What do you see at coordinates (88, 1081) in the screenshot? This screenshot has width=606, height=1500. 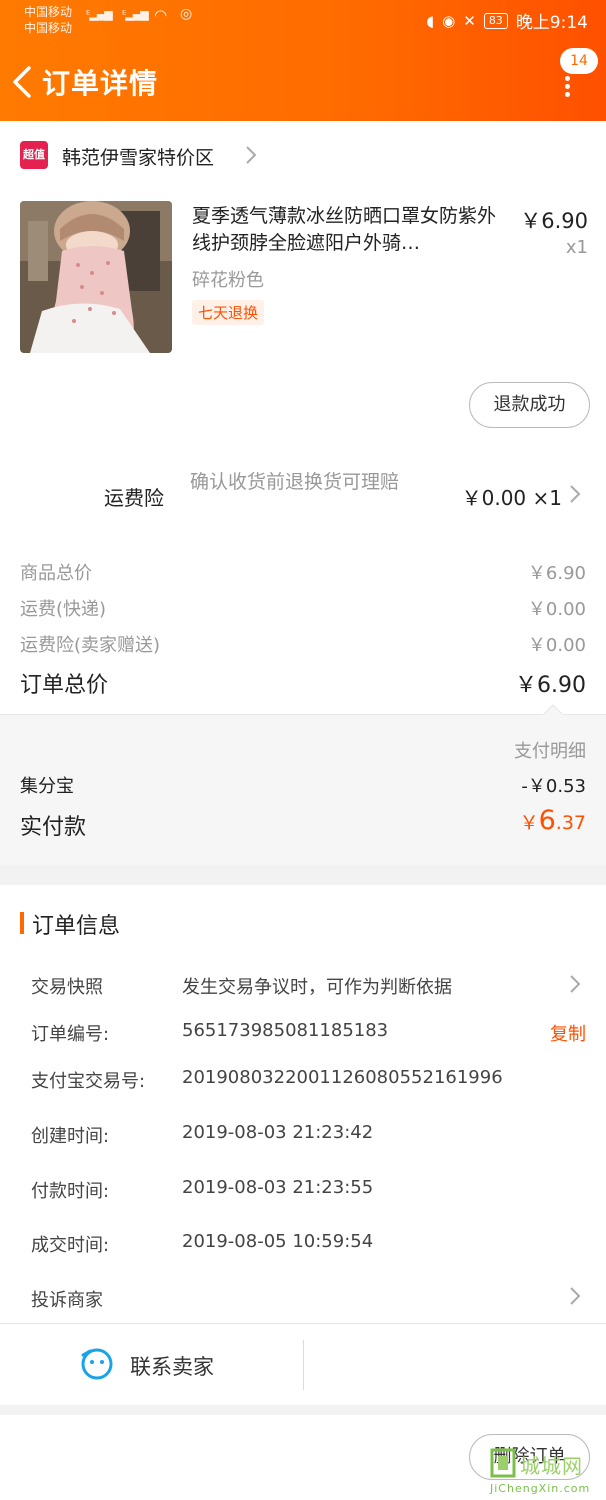 I see `alipay-label: 支付宝交易号:` at bounding box center [88, 1081].